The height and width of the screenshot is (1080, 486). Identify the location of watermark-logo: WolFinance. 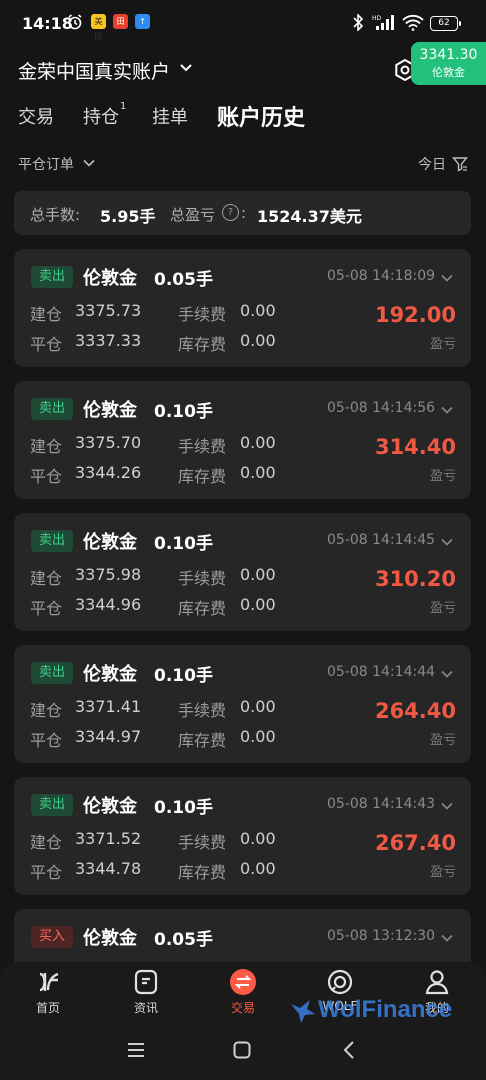
(385, 1009).